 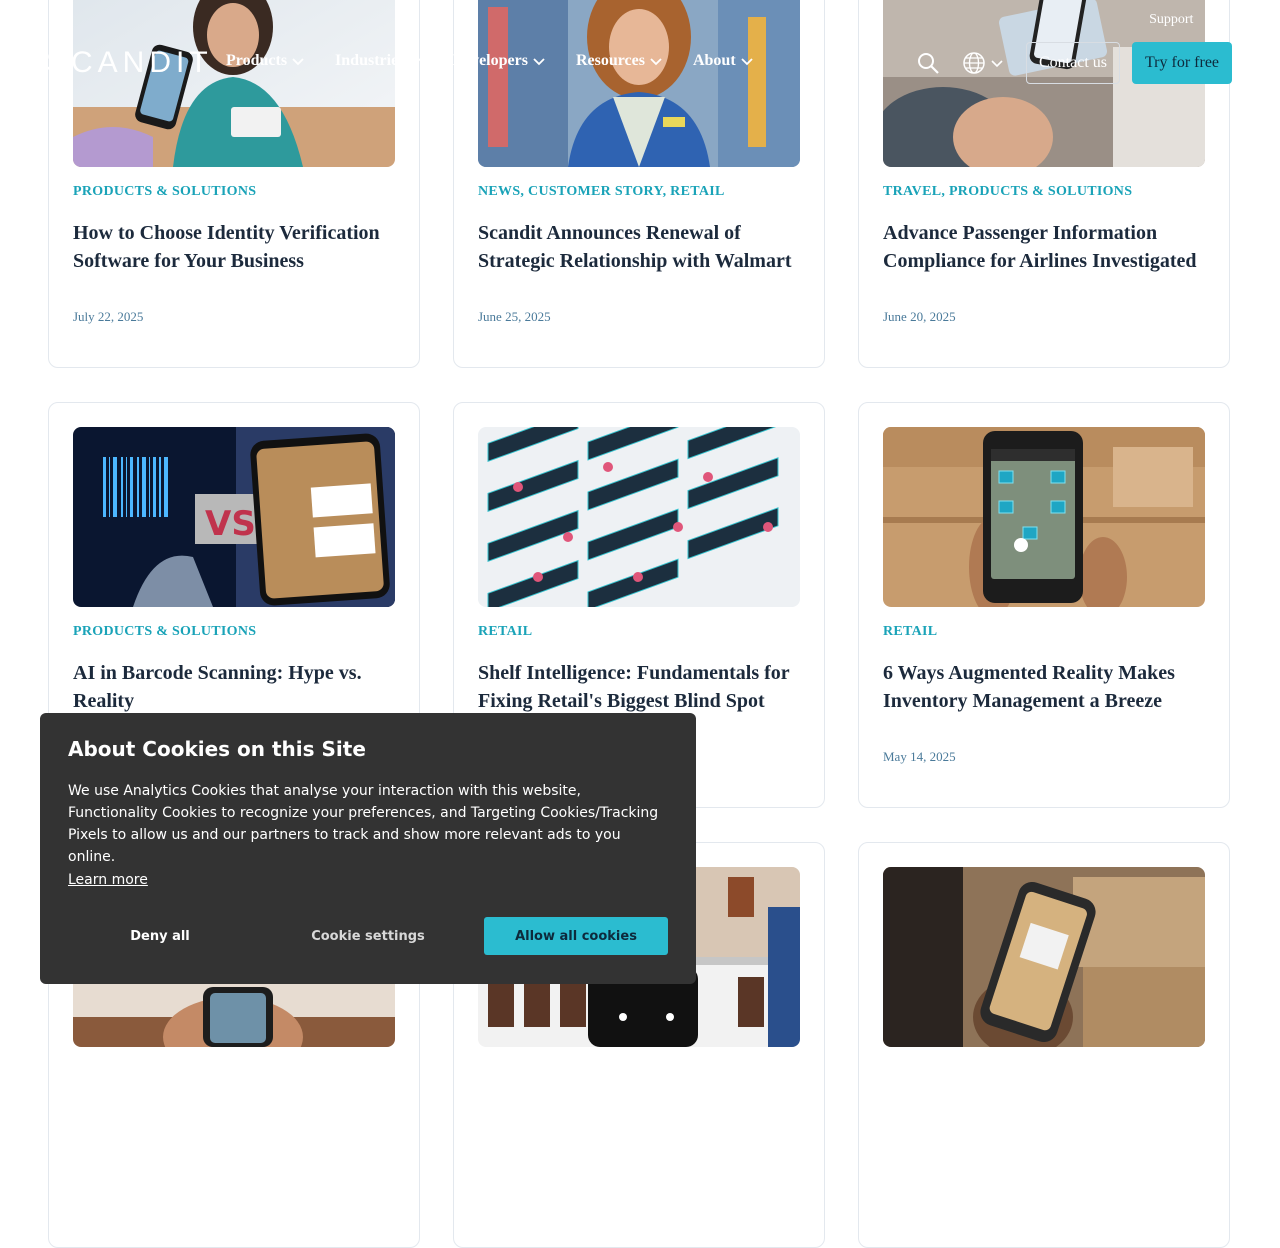 What do you see at coordinates (257, 60) in the screenshot?
I see `nav-label: Products` at bounding box center [257, 60].